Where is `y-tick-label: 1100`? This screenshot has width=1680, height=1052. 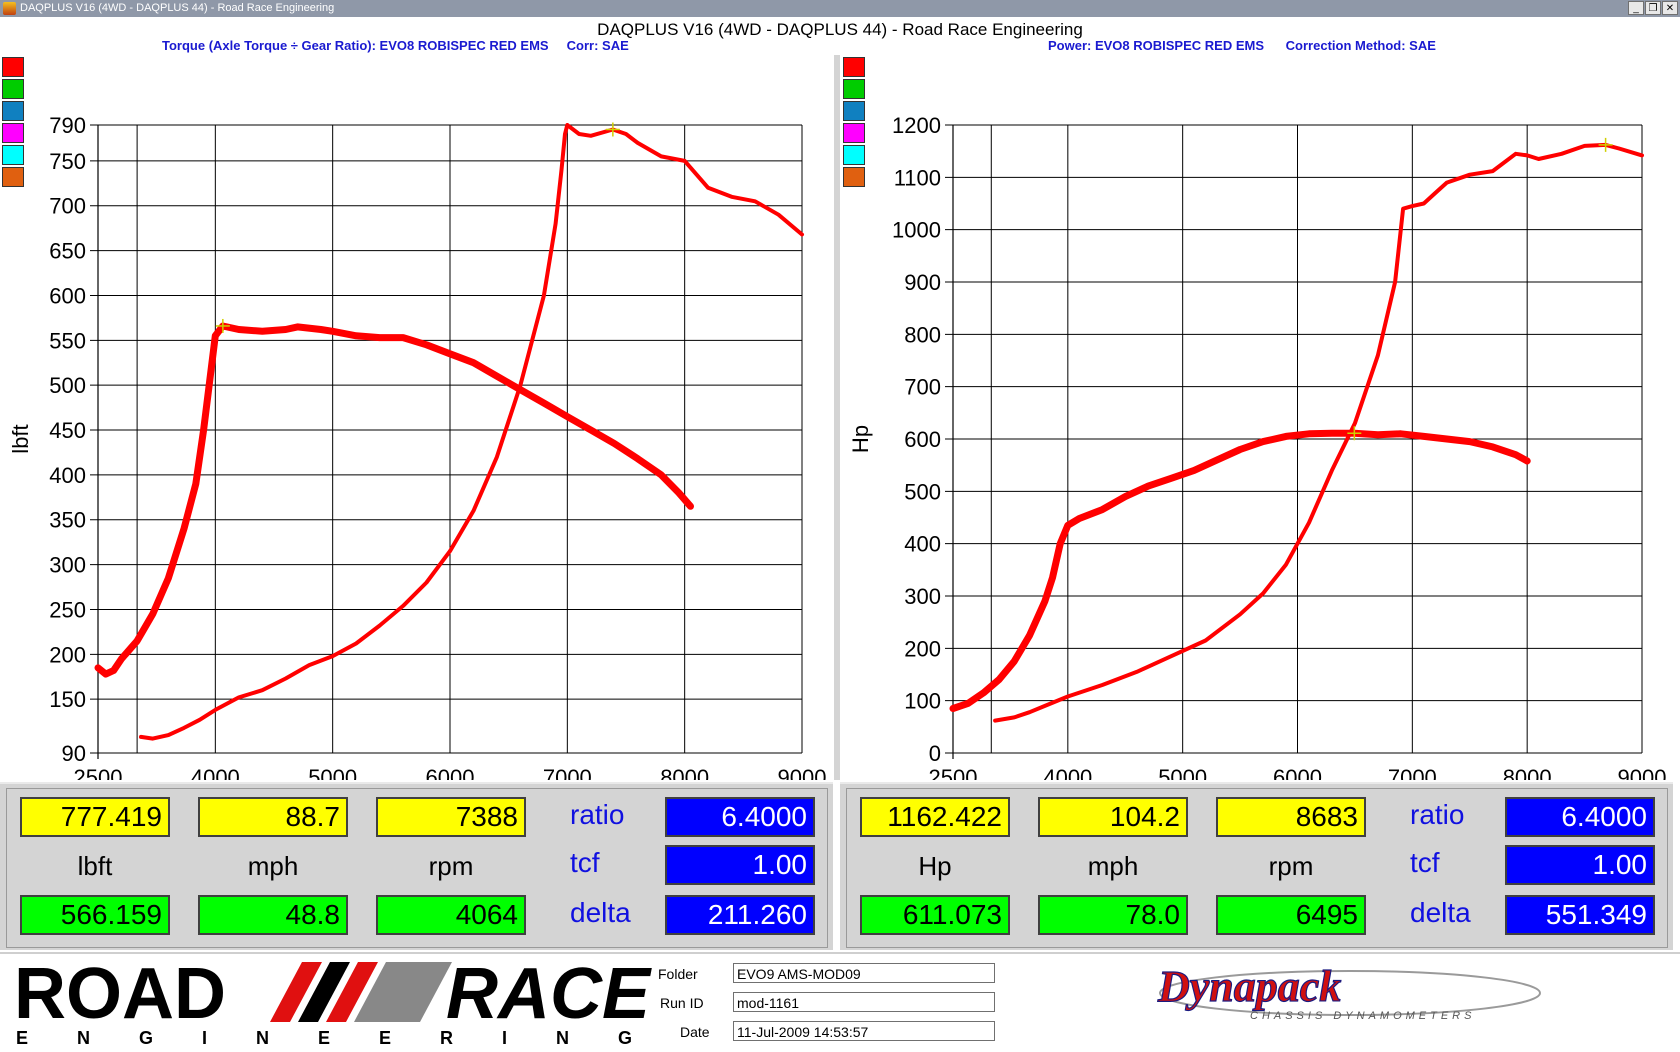
y-tick-label: 1100 is located at coordinates (917, 177).